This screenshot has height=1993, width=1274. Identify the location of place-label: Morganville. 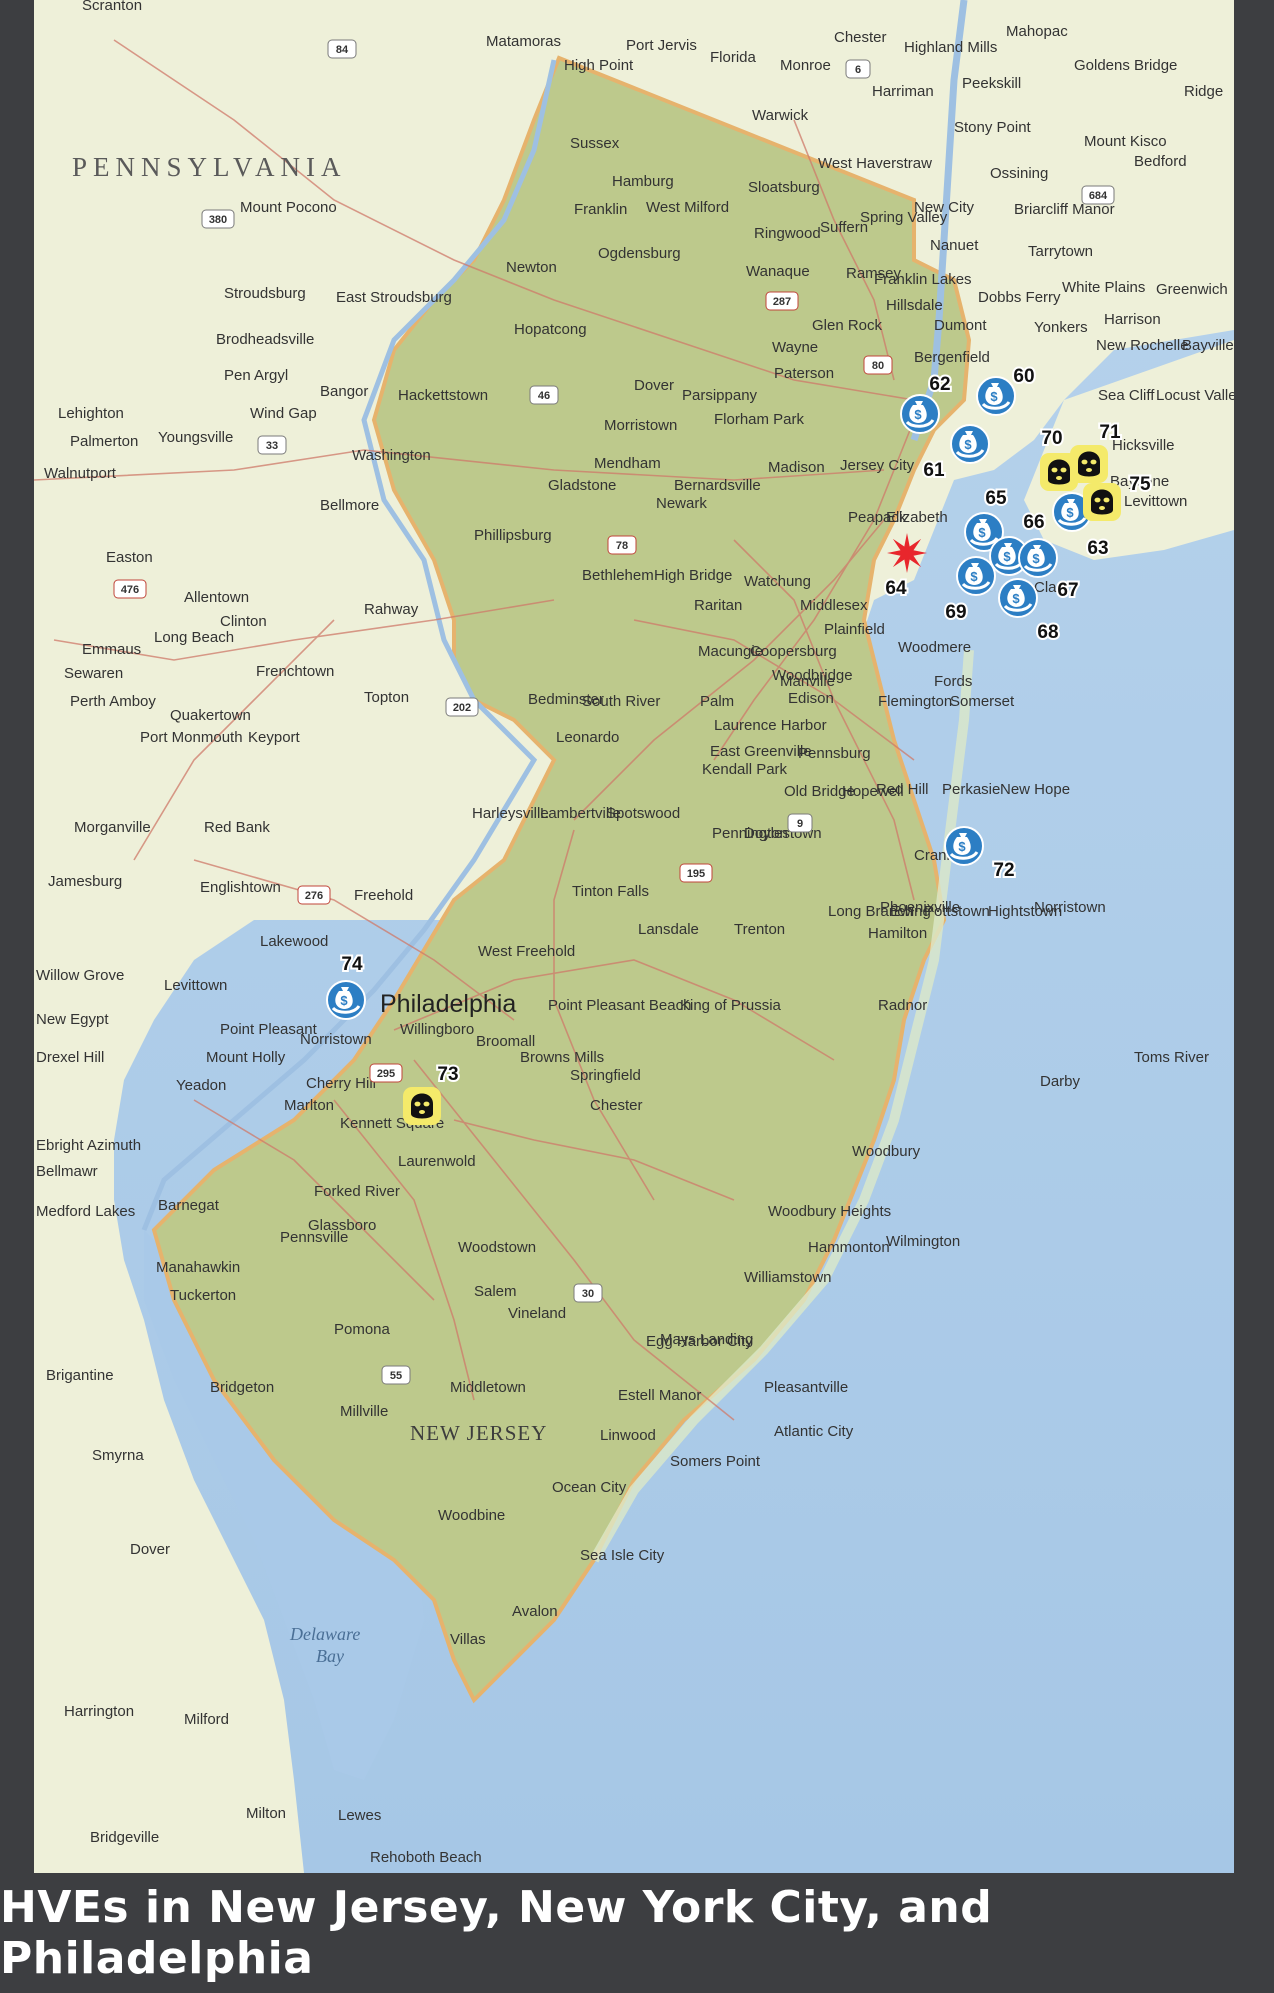
(112, 827).